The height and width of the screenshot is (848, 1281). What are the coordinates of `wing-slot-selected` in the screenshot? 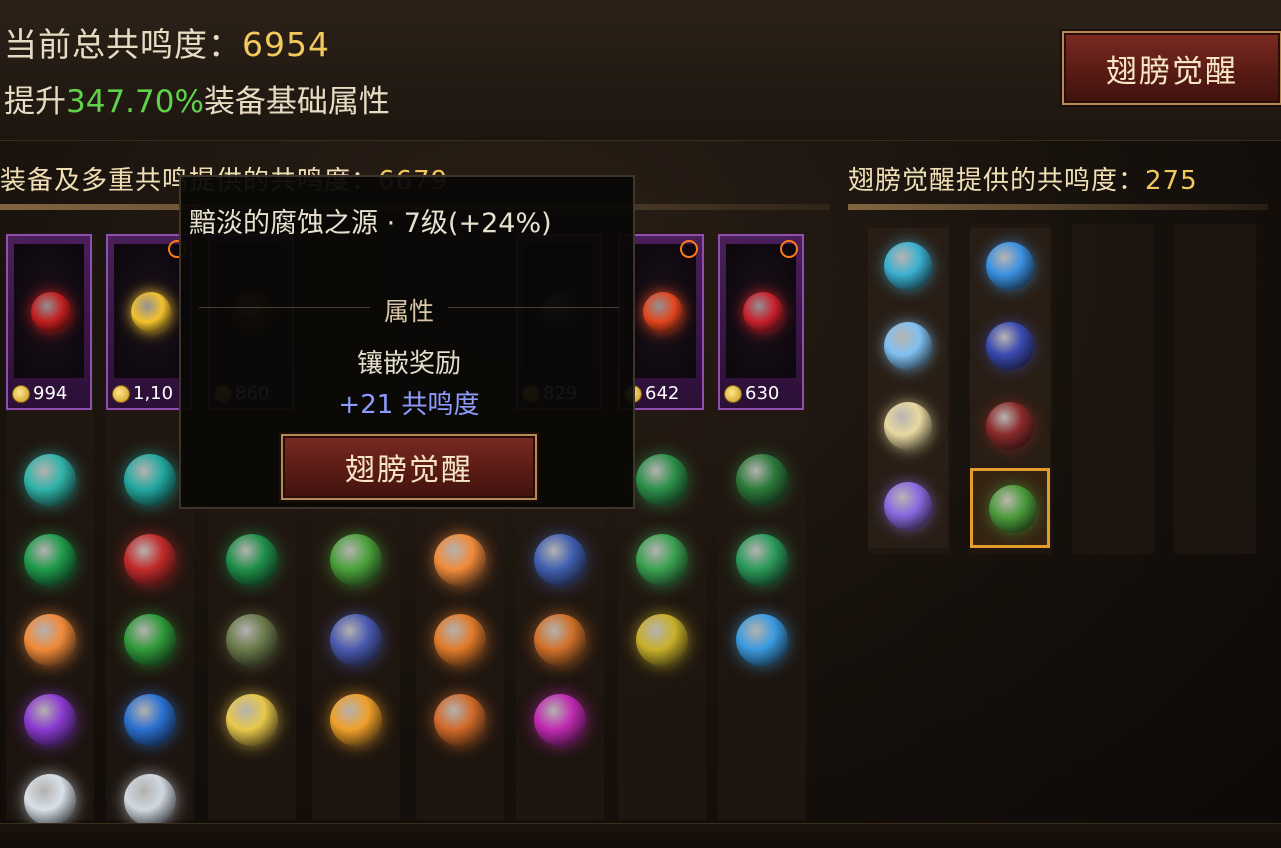 It's located at (1010, 508).